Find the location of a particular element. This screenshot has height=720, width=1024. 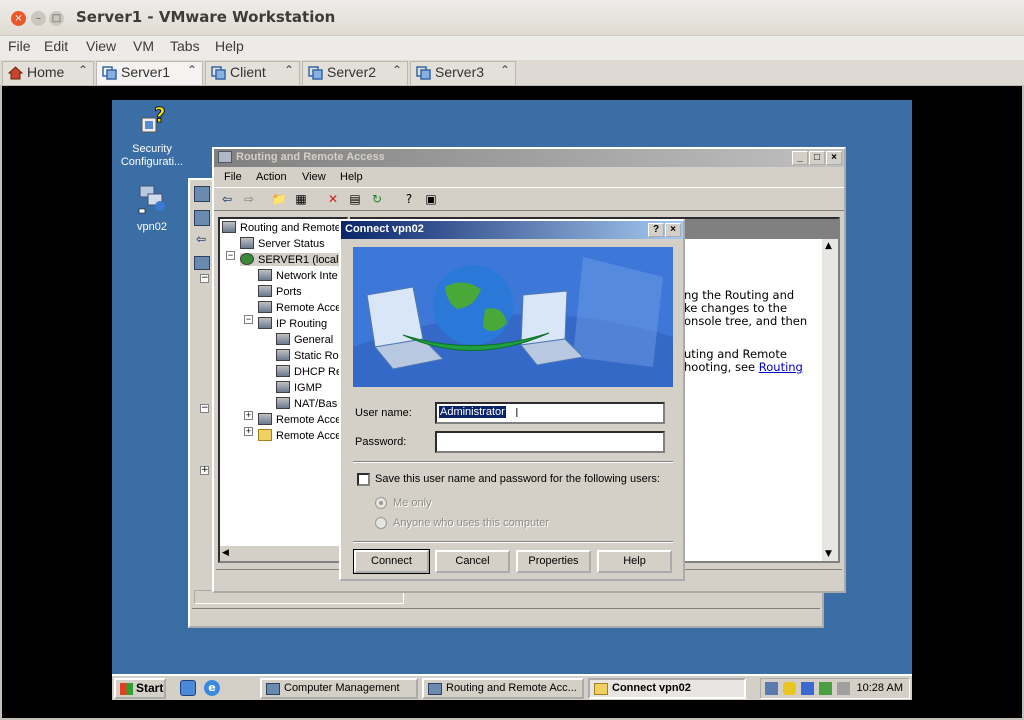

console-icon: ▣ is located at coordinates (431, 199).